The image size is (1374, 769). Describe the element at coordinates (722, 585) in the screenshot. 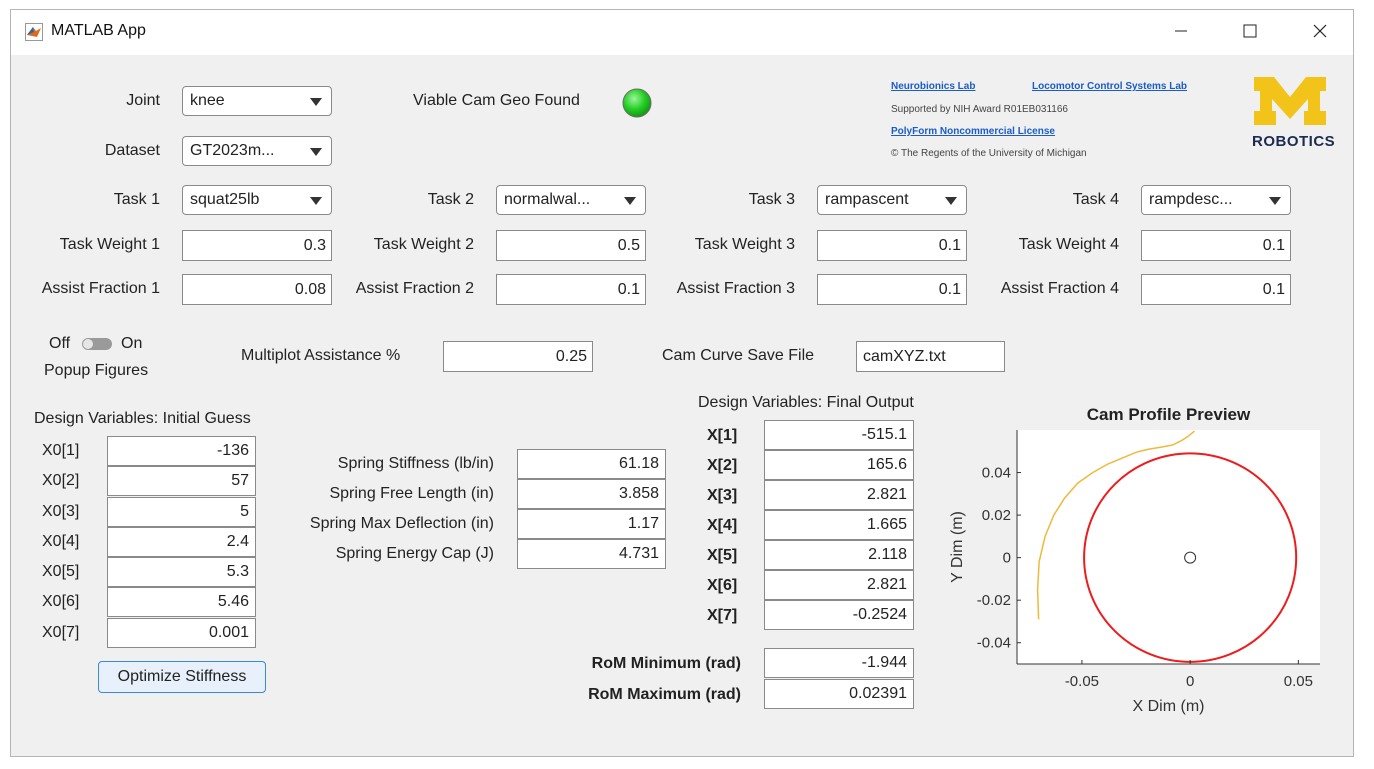

I see `x-6-label: X[6]` at that location.